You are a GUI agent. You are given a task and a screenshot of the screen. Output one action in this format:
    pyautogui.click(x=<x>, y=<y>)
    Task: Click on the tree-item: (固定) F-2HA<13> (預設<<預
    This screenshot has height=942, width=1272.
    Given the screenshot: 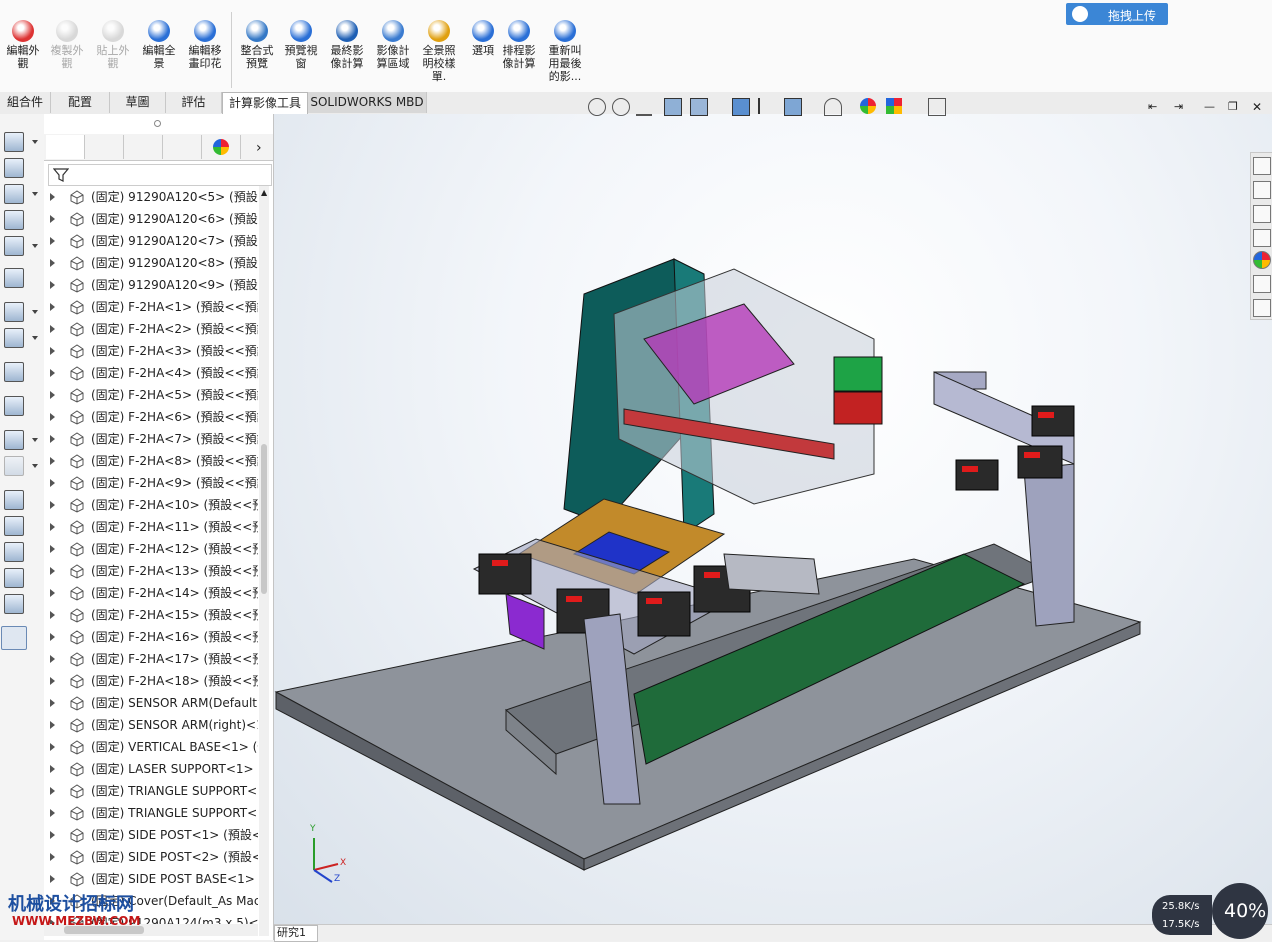 What is the action you would take?
    pyautogui.click(x=151, y=571)
    